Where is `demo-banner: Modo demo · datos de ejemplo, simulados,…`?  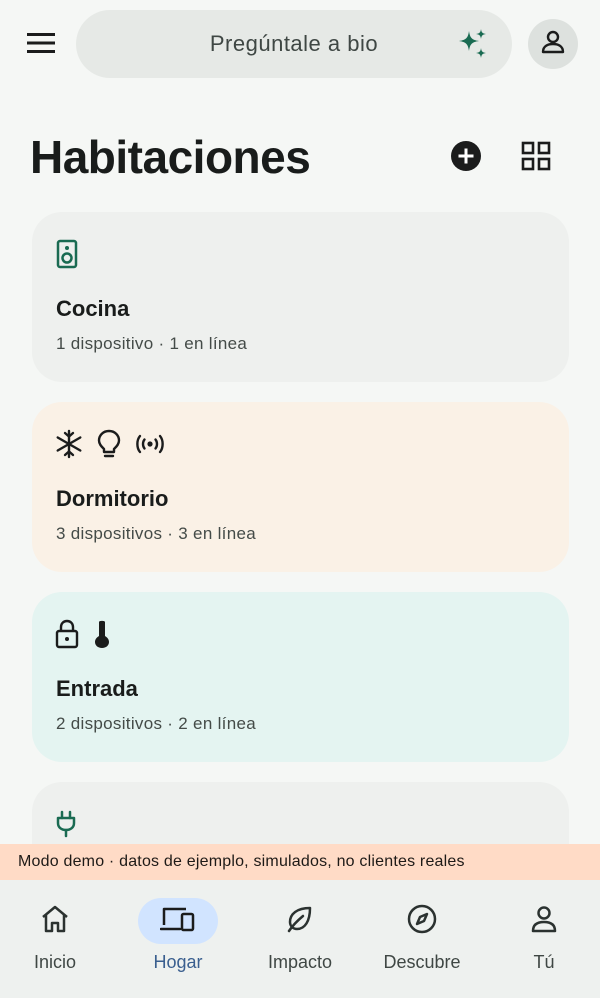
demo-banner: Modo demo · datos de ejemplo, simulados,… is located at coordinates (300, 862).